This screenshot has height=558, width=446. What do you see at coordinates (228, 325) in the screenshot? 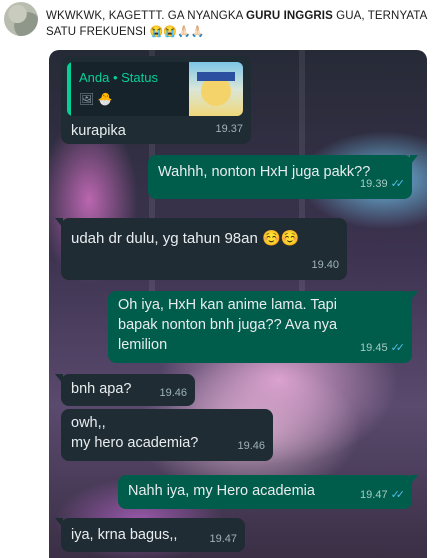
I see `message-text-line: bapak nonton bnh juga?? Ava nya` at bounding box center [228, 325].